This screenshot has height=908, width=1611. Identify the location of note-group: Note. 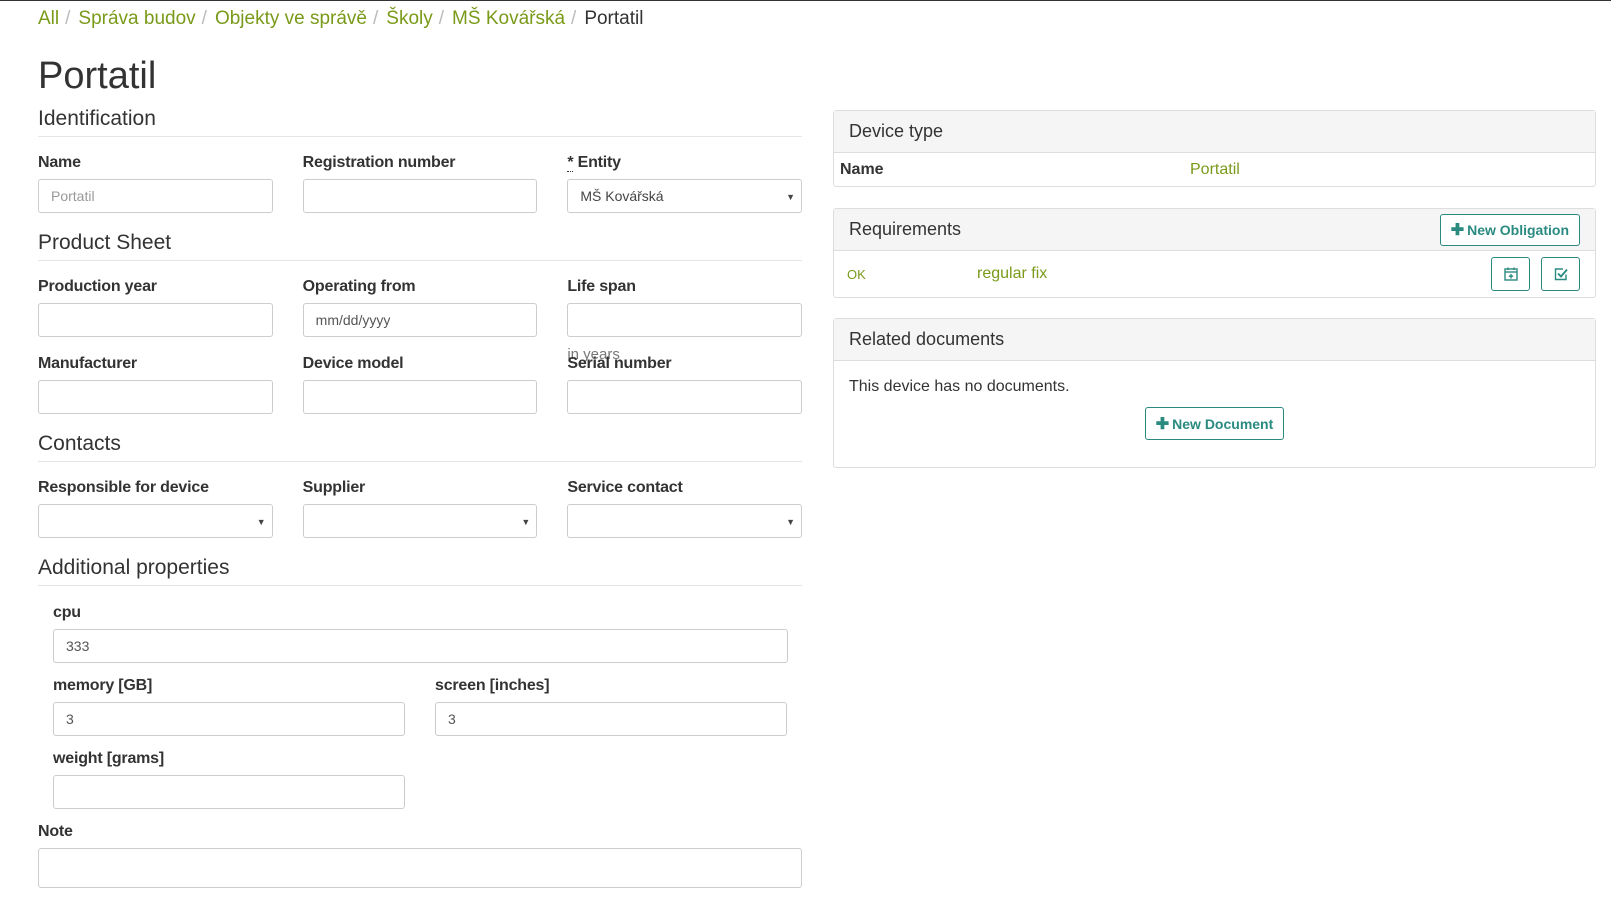
(420, 855).